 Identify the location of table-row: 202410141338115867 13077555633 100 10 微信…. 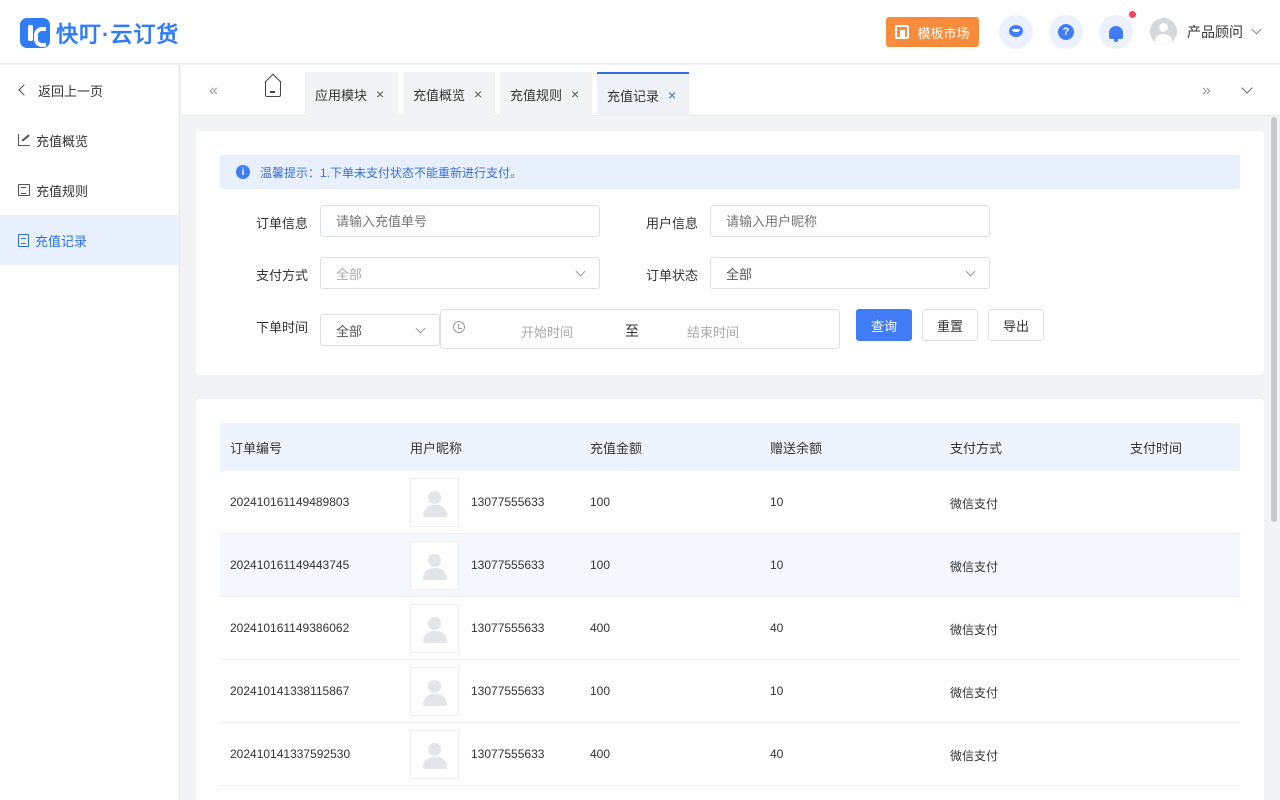
(730, 691).